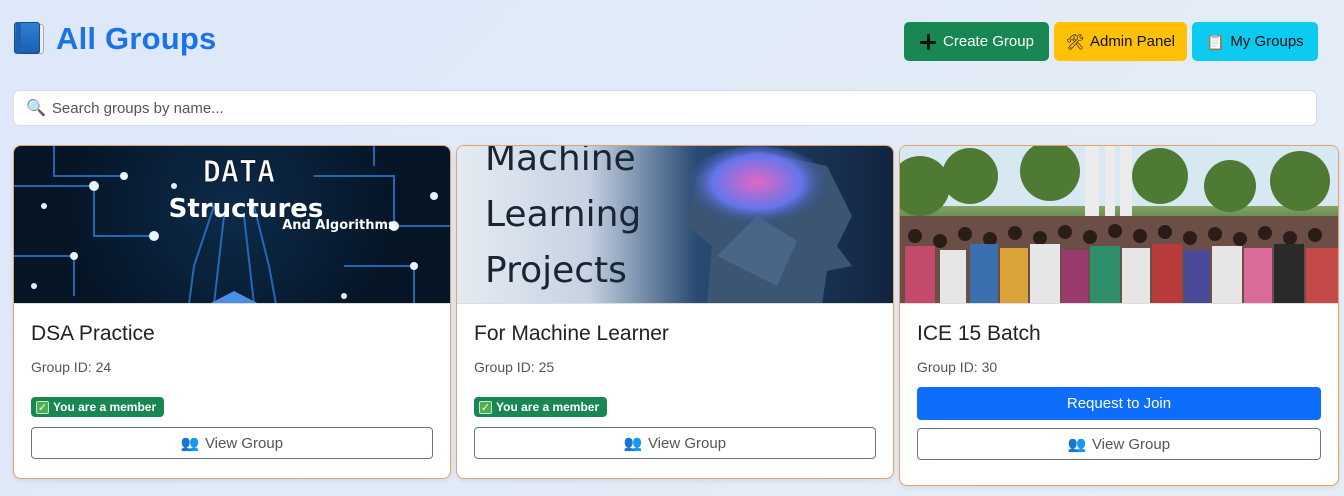  Describe the element at coordinates (514, 367) in the screenshot. I see `group-id: Group ID: 25` at that location.